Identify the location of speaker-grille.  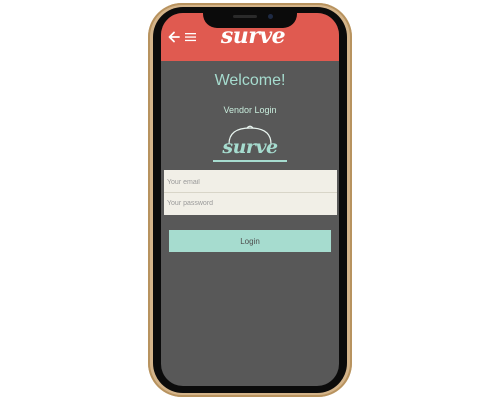
(245, 16).